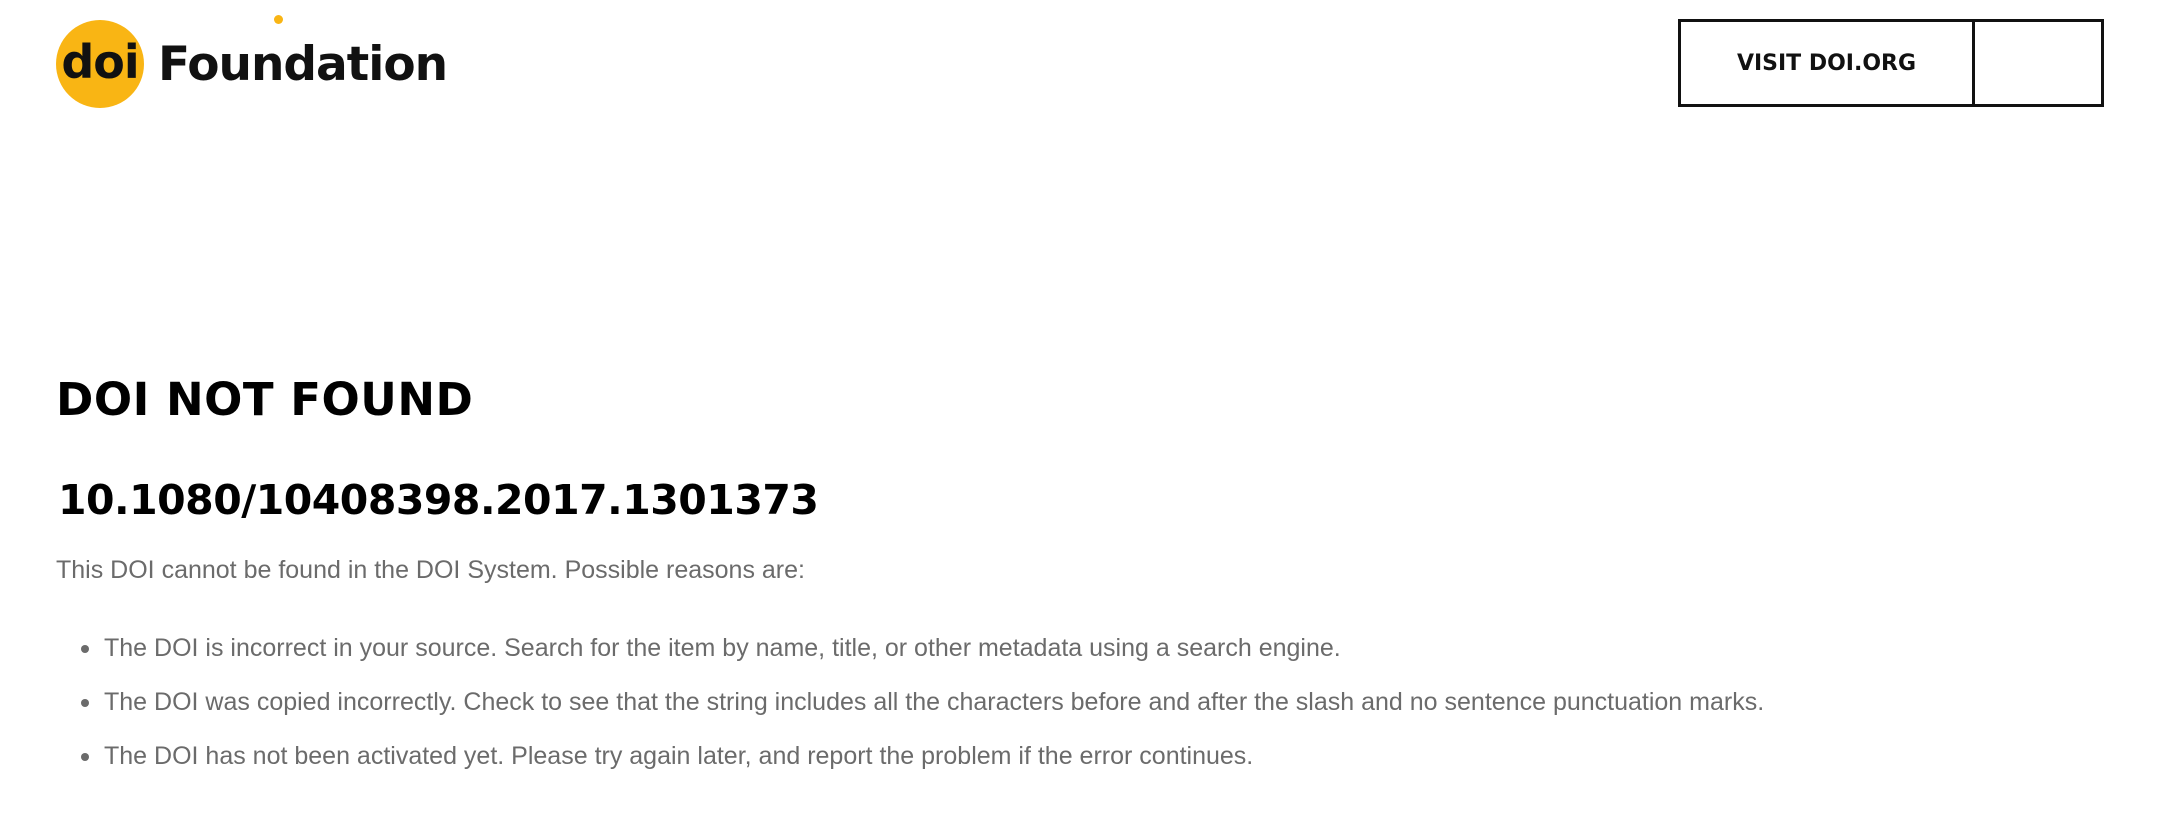 This screenshot has width=2160, height=838. I want to click on doi-identifier: 10.1080/10408398.2017.1301373, so click(438, 500).